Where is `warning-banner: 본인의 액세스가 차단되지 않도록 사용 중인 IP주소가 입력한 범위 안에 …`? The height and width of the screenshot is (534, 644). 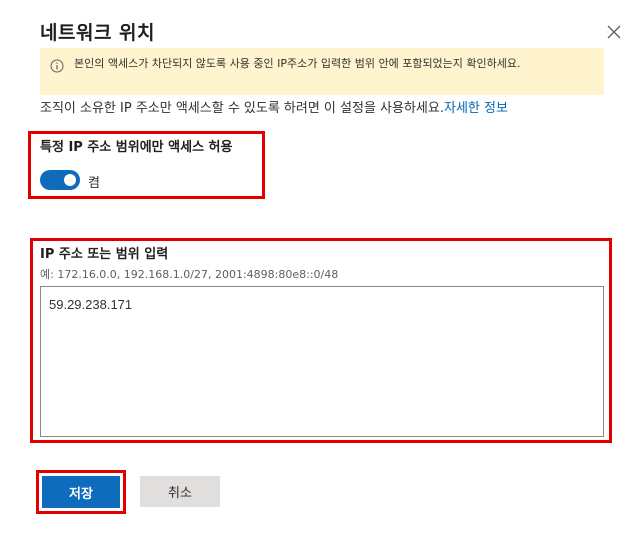
warning-banner: 본인의 액세스가 차단되지 않도록 사용 중인 IP주소가 입력한 범위 안에 … is located at coordinates (322, 71).